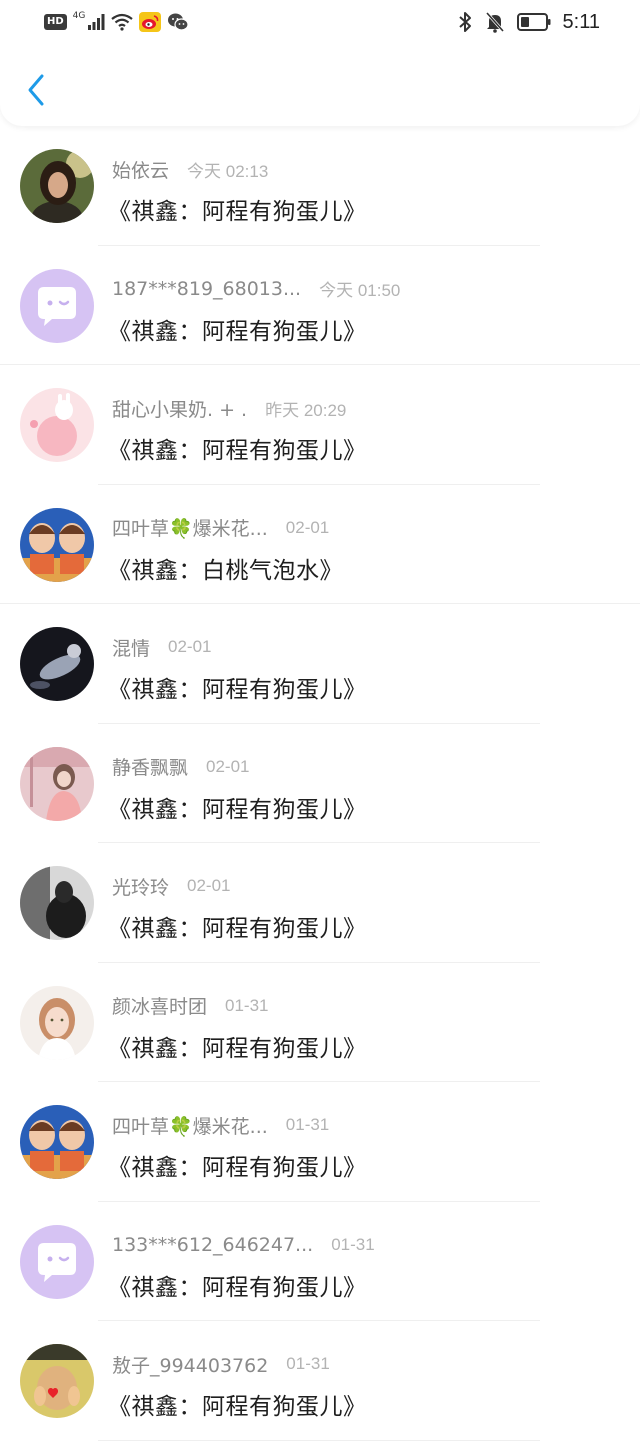  What do you see at coordinates (171, 886) in the screenshot?
I see `item-meta: 光玲玲 02-01` at bounding box center [171, 886].